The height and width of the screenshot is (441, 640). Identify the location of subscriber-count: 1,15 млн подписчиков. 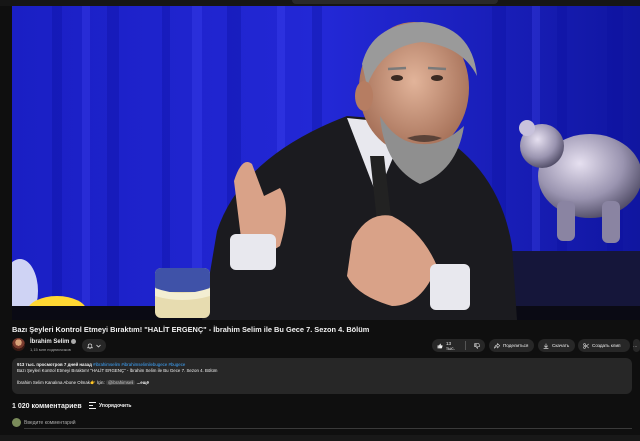
(50, 349).